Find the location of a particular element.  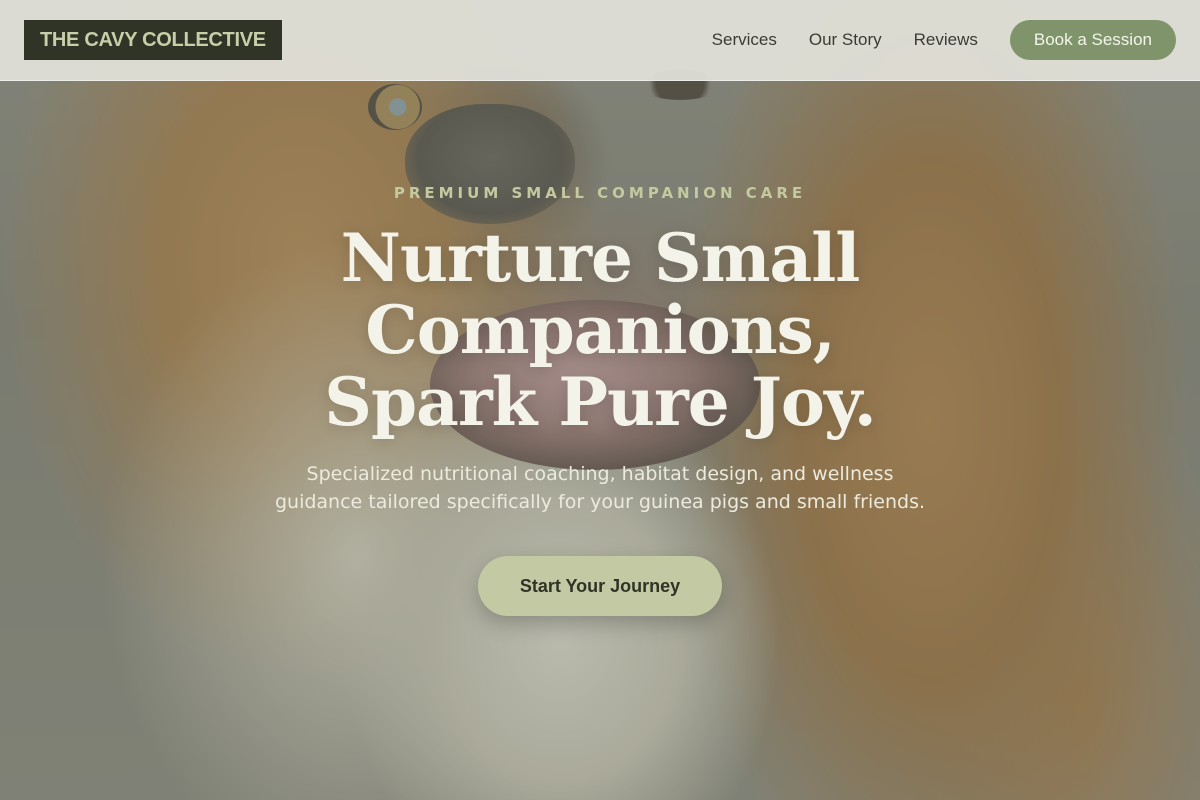

start-journey-button: Start Your Journey is located at coordinates (600, 586).